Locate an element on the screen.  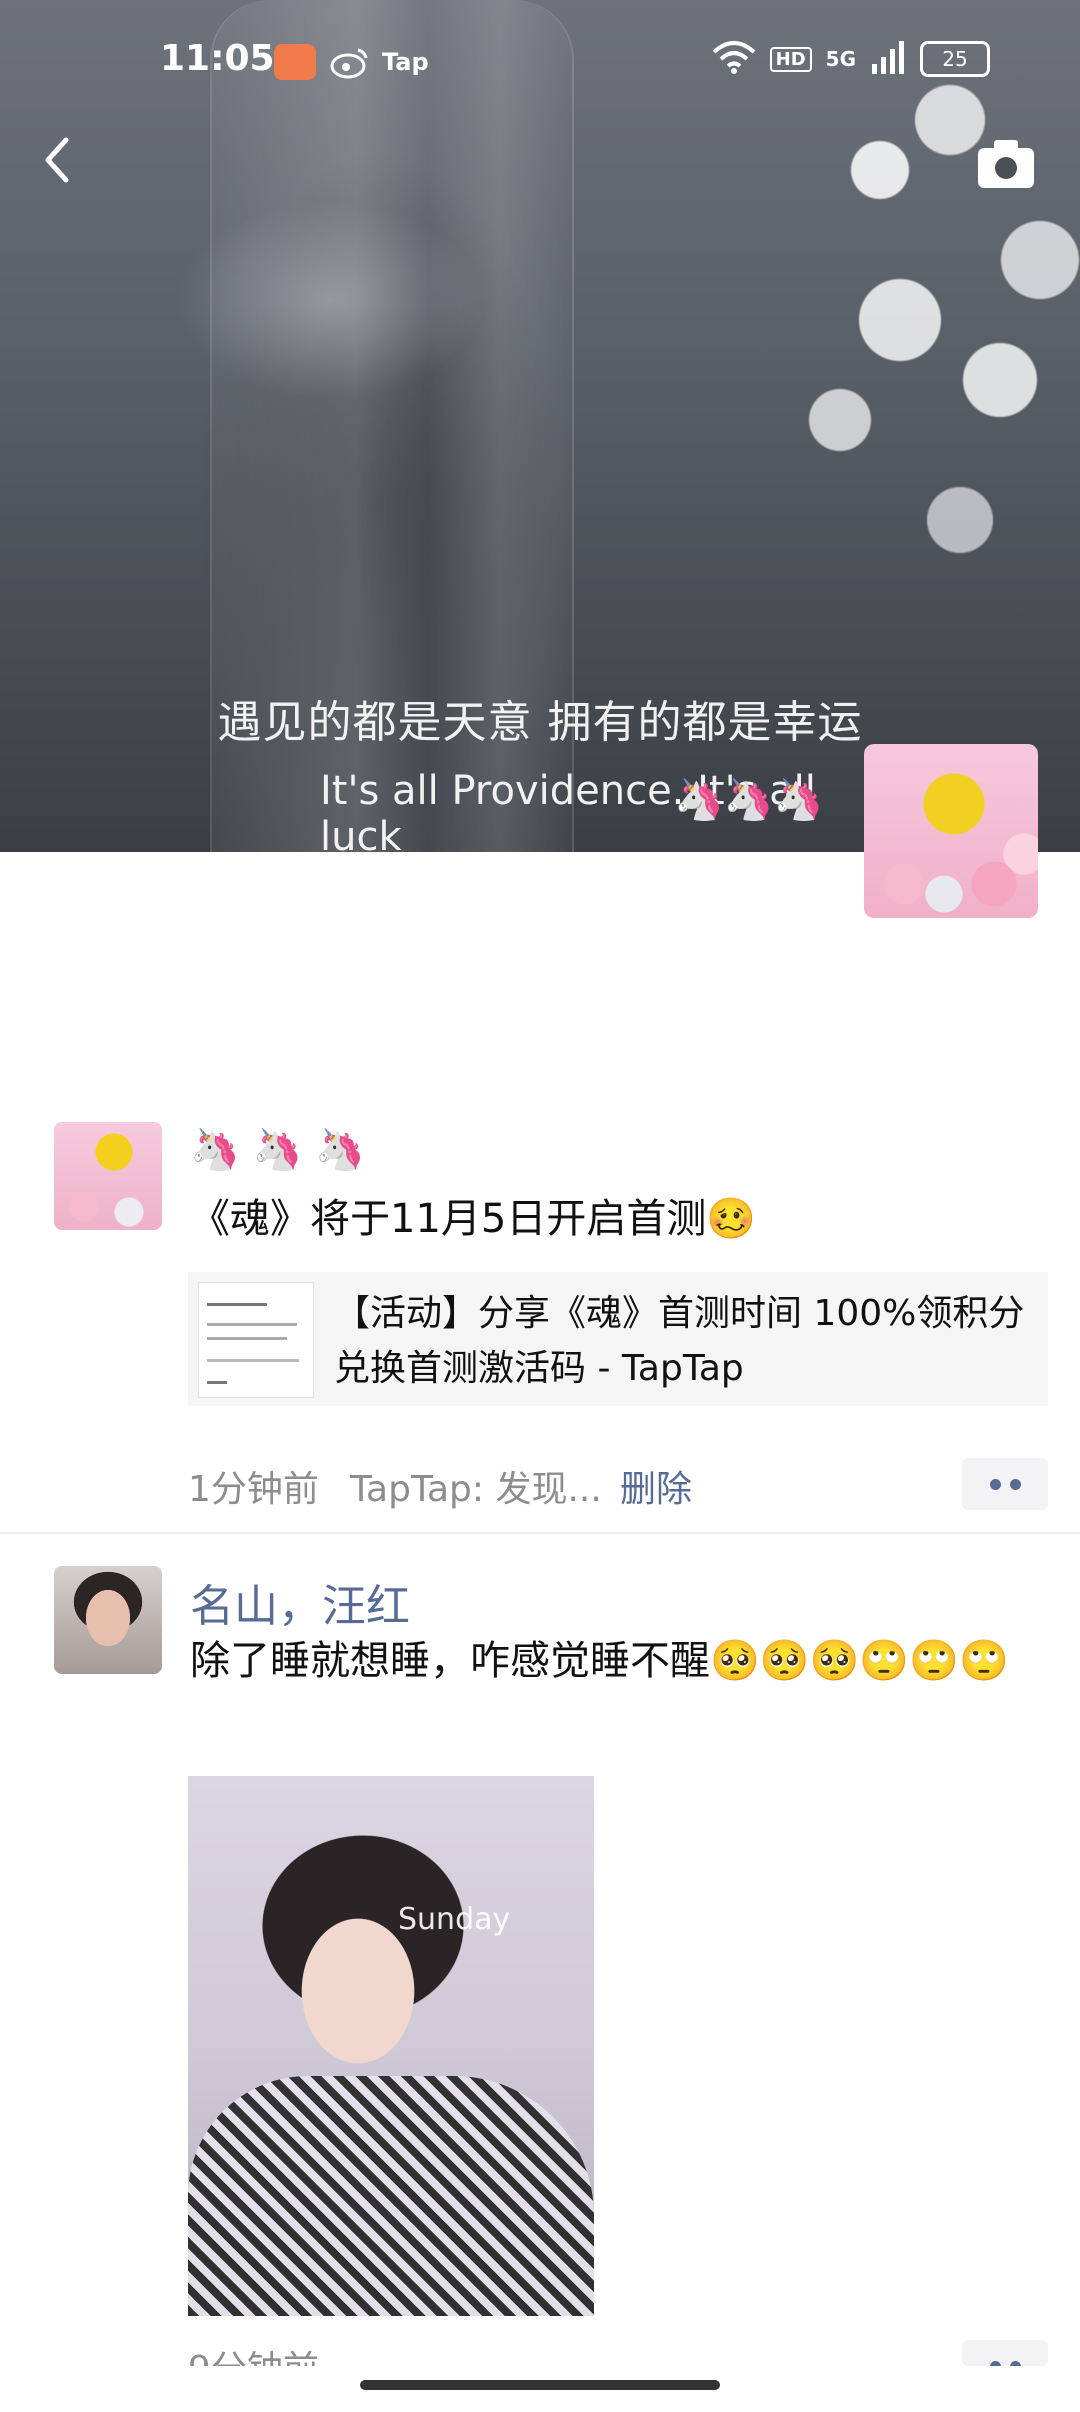
camera-icon is located at coordinates (1006, 164).